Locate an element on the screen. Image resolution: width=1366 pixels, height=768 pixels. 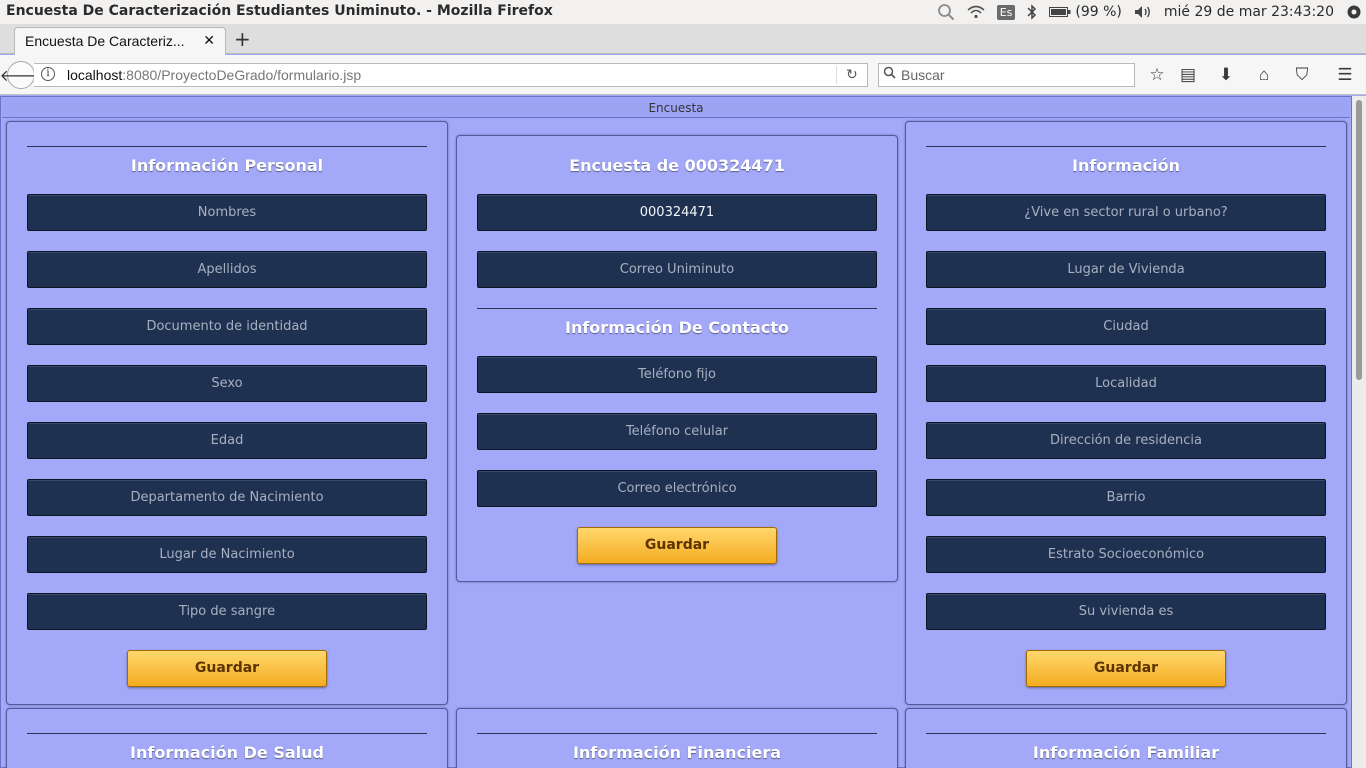
residence-info-title: Información is located at coordinates (1125, 165).